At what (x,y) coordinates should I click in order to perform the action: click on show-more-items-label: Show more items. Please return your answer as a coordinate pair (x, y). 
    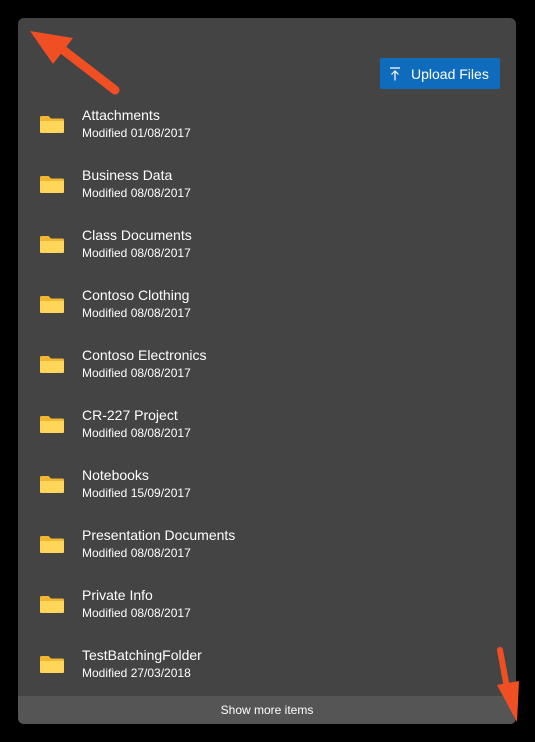
    Looking at the image, I should click on (267, 710).